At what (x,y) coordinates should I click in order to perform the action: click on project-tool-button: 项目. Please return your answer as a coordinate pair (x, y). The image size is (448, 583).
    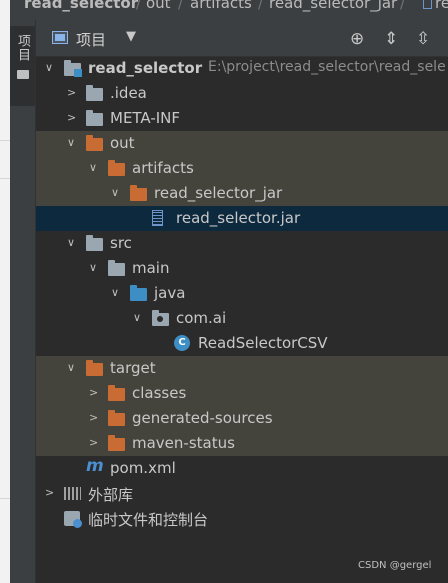
    Looking at the image, I should click on (22, 66).